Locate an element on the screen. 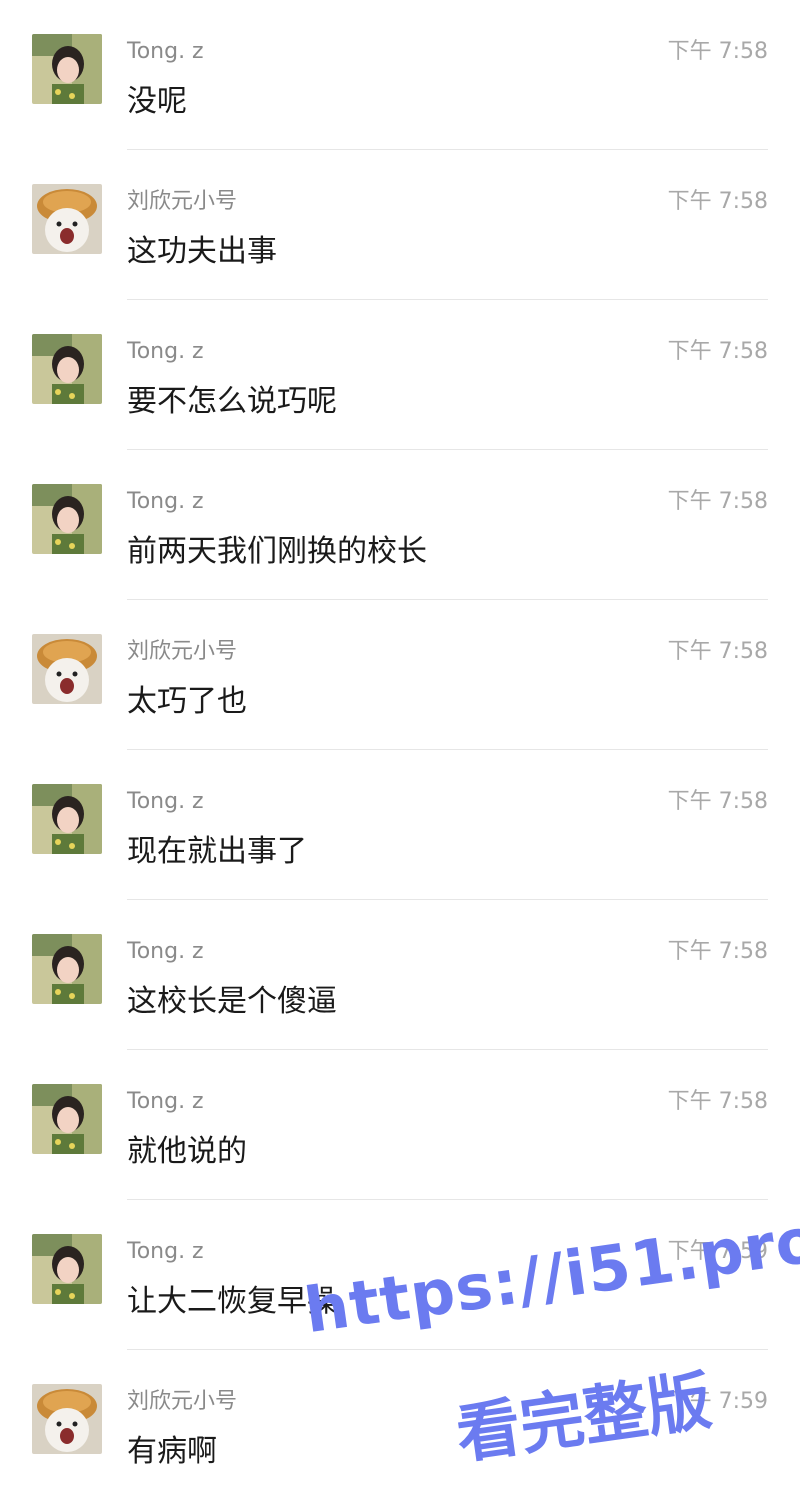 The height and width of the screenshot is (1500, 800). message-row: 刘欣元小号 下午 7:58 这功夫出事 is located at coordinates (400, 225).